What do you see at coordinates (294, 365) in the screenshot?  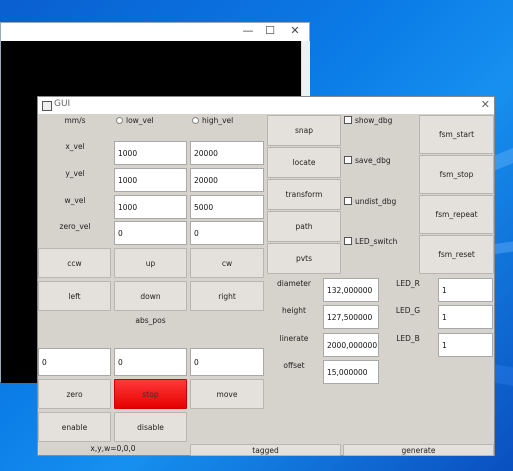 I see `offset-label: offset` at bounding box center [294, 365].